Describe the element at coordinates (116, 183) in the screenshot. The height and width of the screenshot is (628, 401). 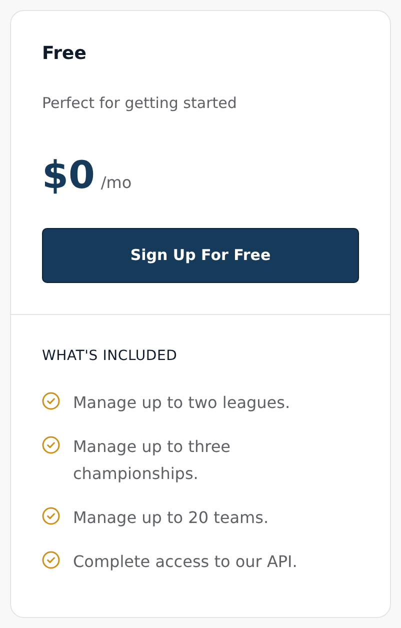
I see `price-period: /mo` at that location.